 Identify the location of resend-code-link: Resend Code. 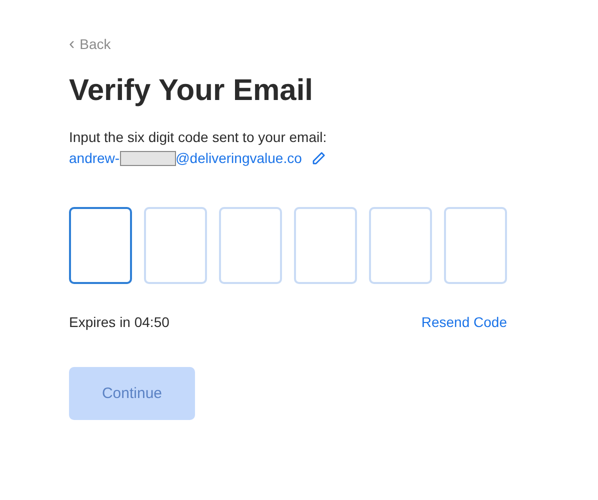
(464, 322).